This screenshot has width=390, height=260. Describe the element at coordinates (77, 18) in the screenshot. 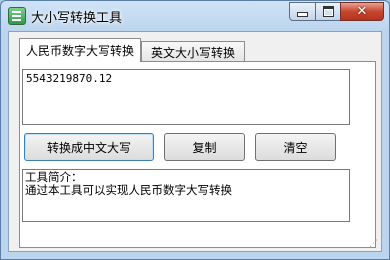

I see `window-title: 大小写转换工具` at that location.